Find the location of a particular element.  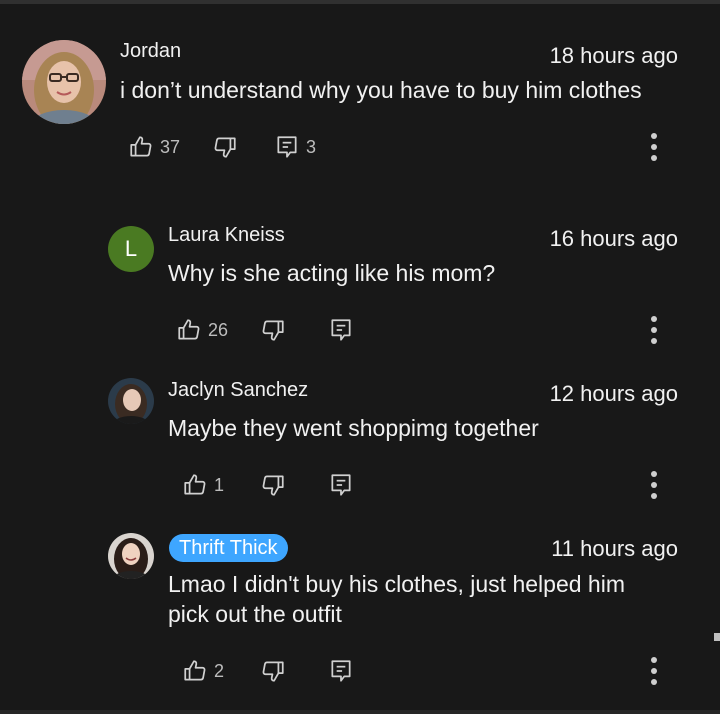

like-count: 2 is located at coordinates (219, 670).